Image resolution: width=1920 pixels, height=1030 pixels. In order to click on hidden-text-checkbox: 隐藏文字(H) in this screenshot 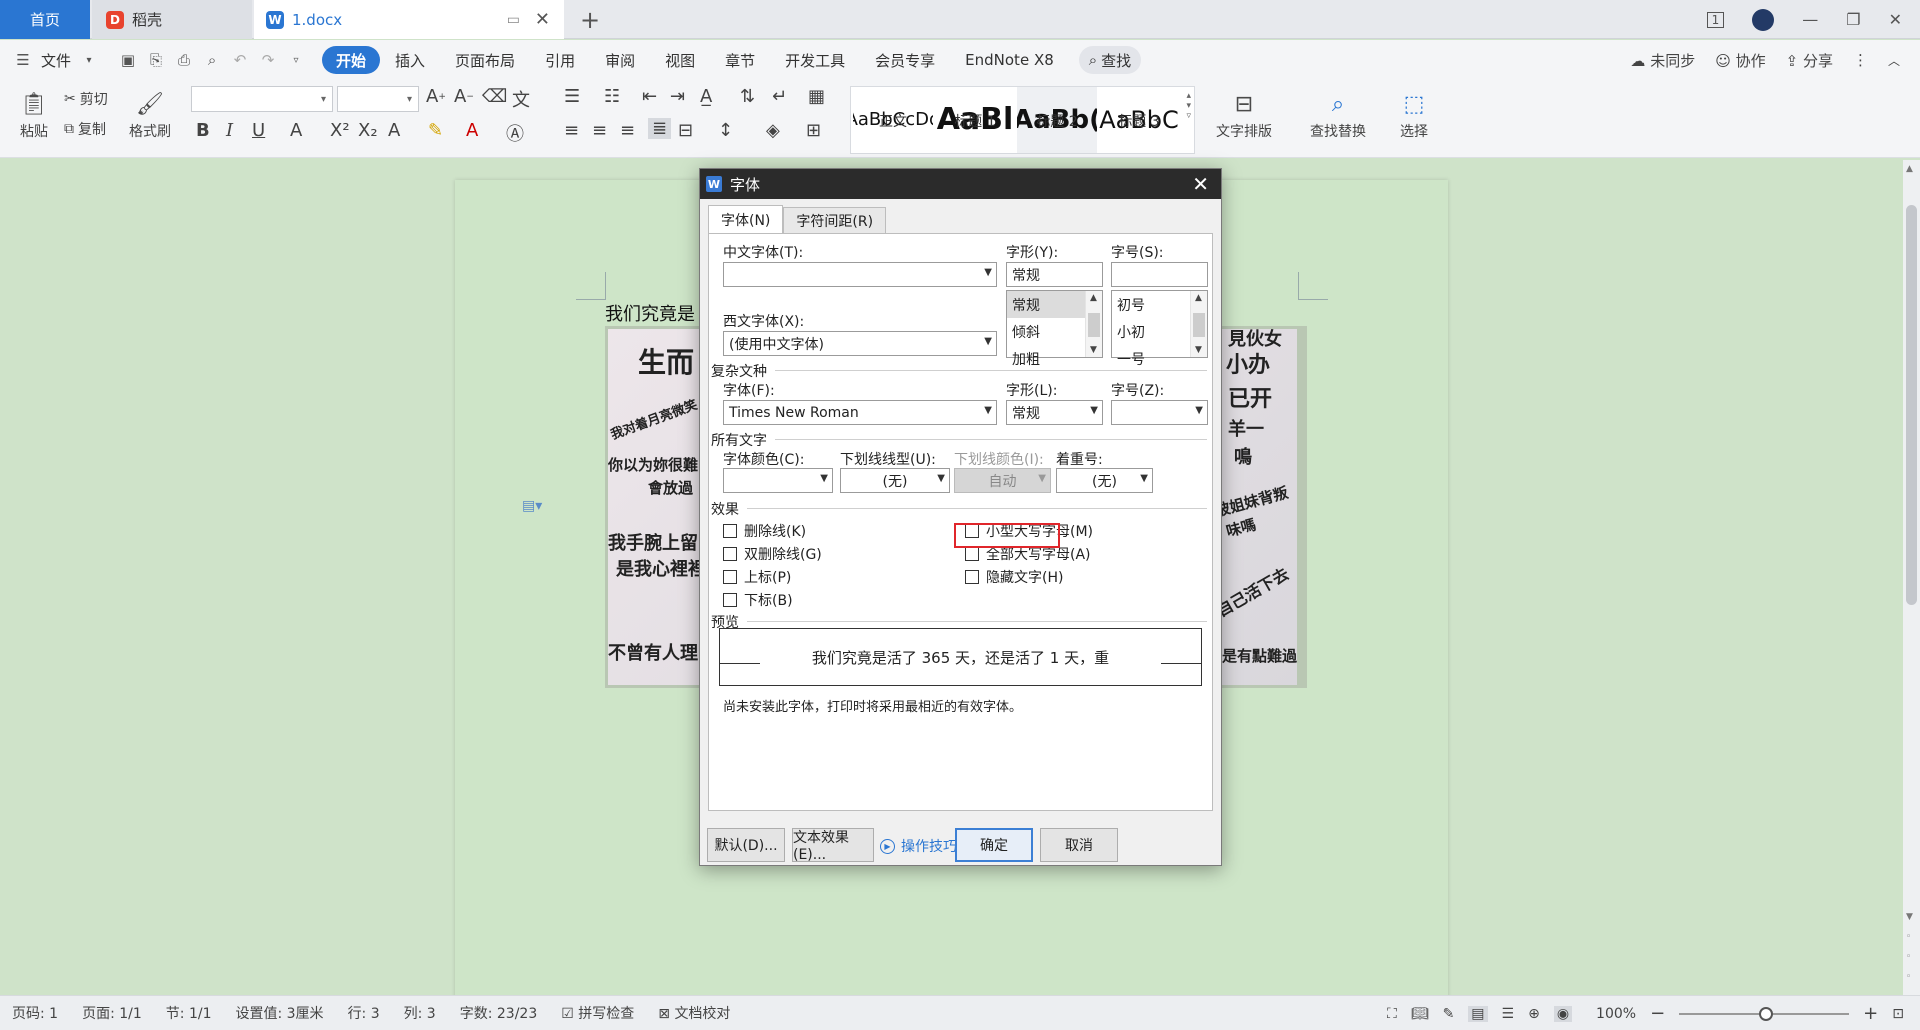, I will do `click(1014, 577)`.